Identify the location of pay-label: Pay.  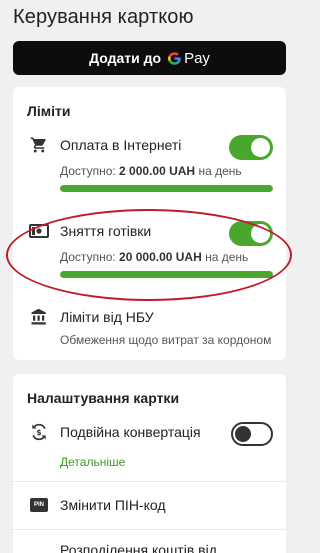
(197, 58).